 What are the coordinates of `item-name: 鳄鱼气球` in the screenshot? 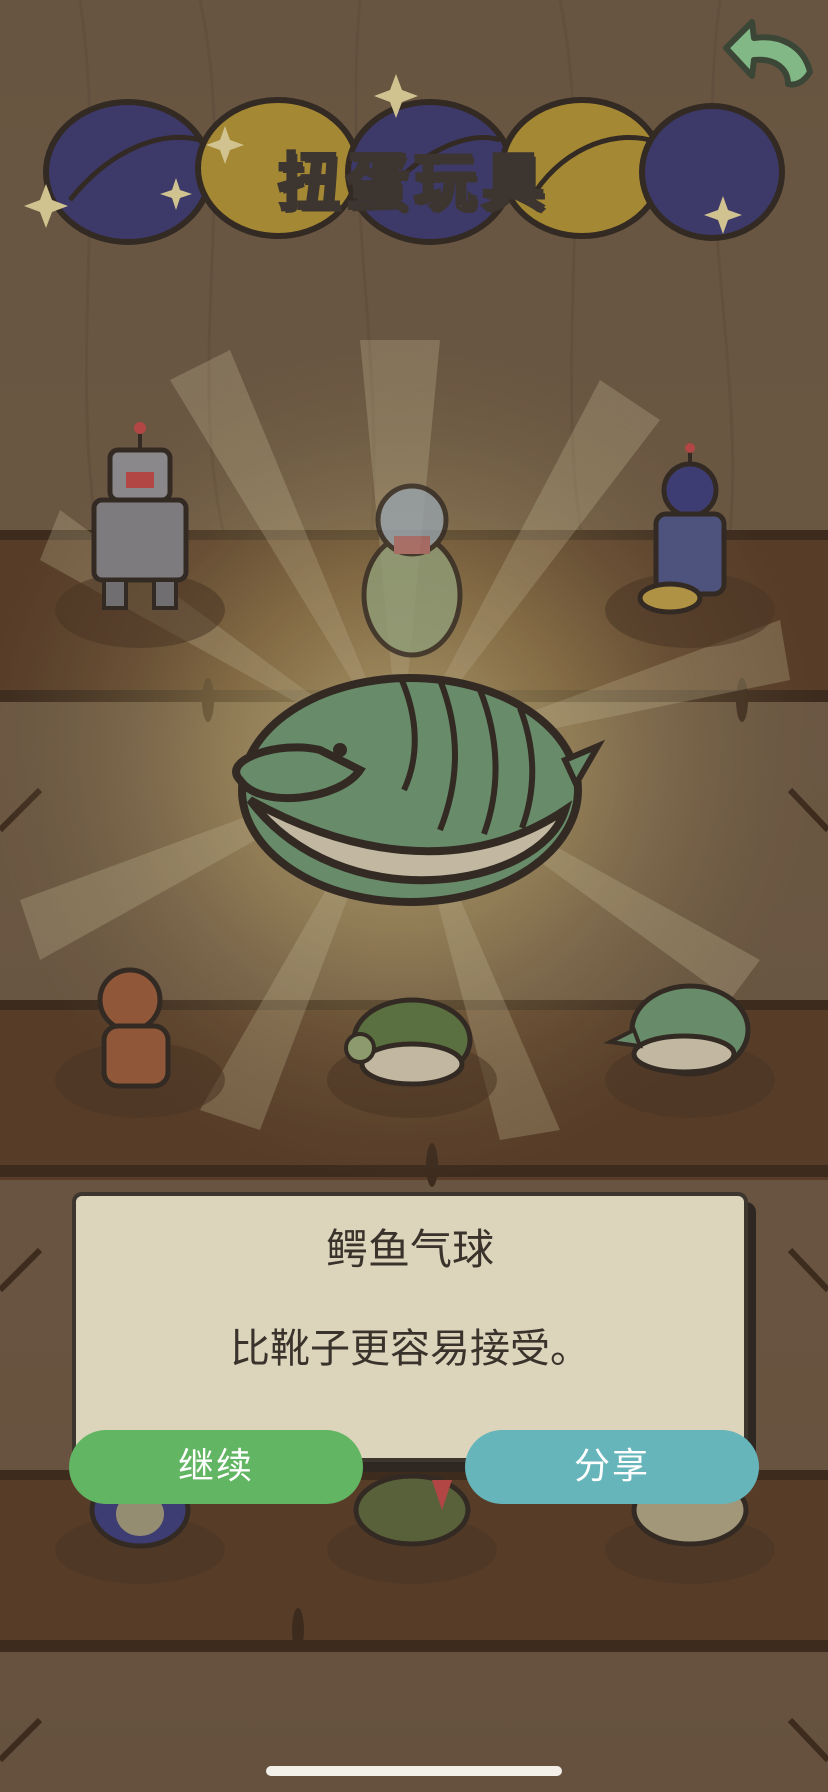 It's located at (409, 1249).